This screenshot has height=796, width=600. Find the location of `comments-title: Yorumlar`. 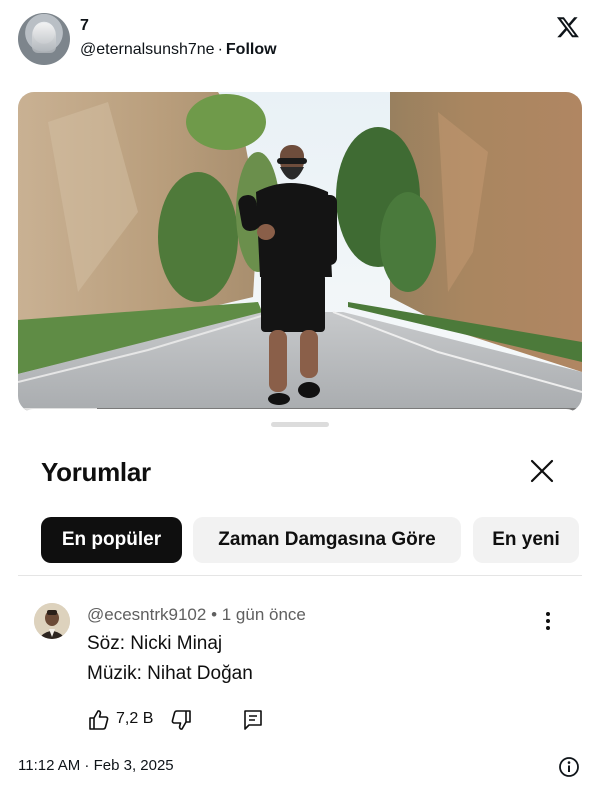

comments-title: Yorumlar is located at coordinates (96, 472).